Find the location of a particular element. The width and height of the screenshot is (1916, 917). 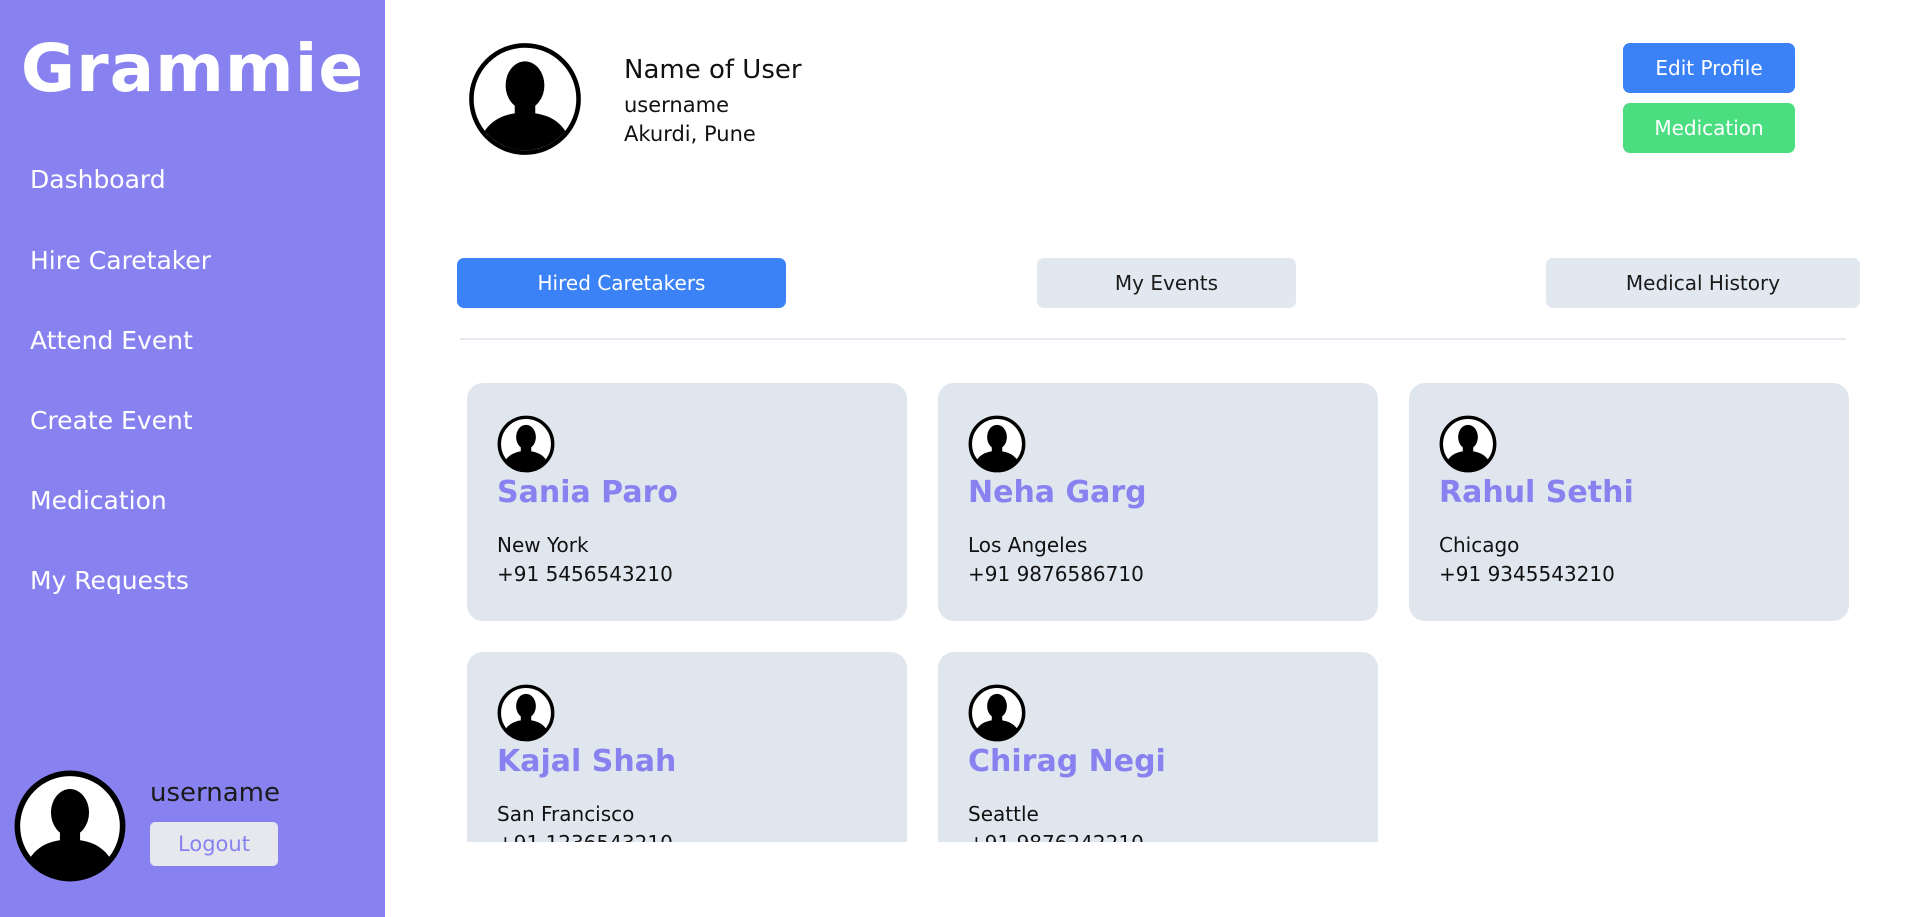

edit-profile-button: Edit Profile is located at coordinates (1709, 68).